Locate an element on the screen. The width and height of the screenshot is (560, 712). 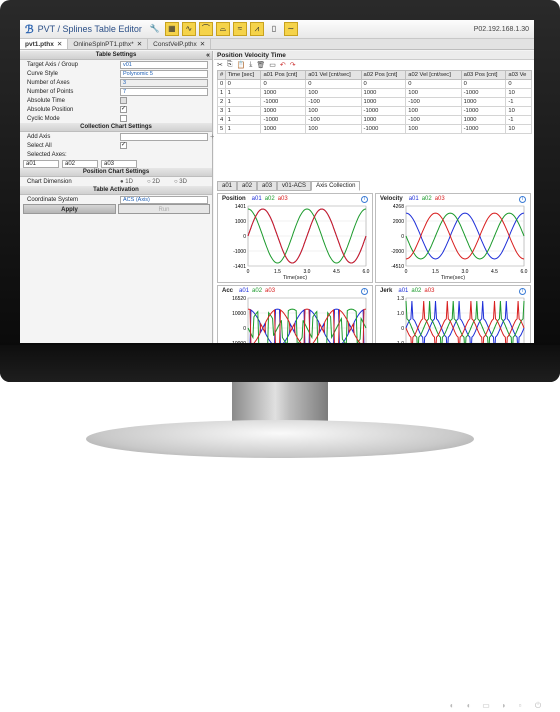
axis-tab: Axis Collection is located at coordinates (336, 186).